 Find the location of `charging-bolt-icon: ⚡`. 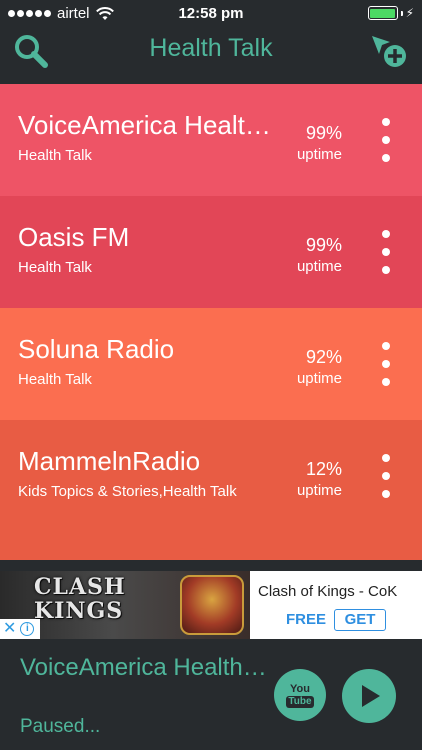

charging-bolt-icon: ⚡ is located at coordinates (409, 13).